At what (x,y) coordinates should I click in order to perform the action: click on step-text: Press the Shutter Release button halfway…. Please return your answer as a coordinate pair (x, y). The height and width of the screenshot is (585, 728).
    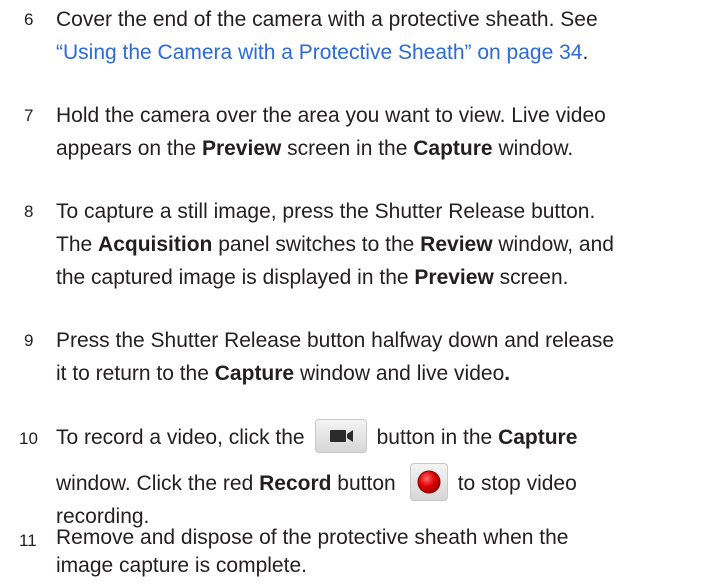
    Looking at the image, I should click on (335, 340).